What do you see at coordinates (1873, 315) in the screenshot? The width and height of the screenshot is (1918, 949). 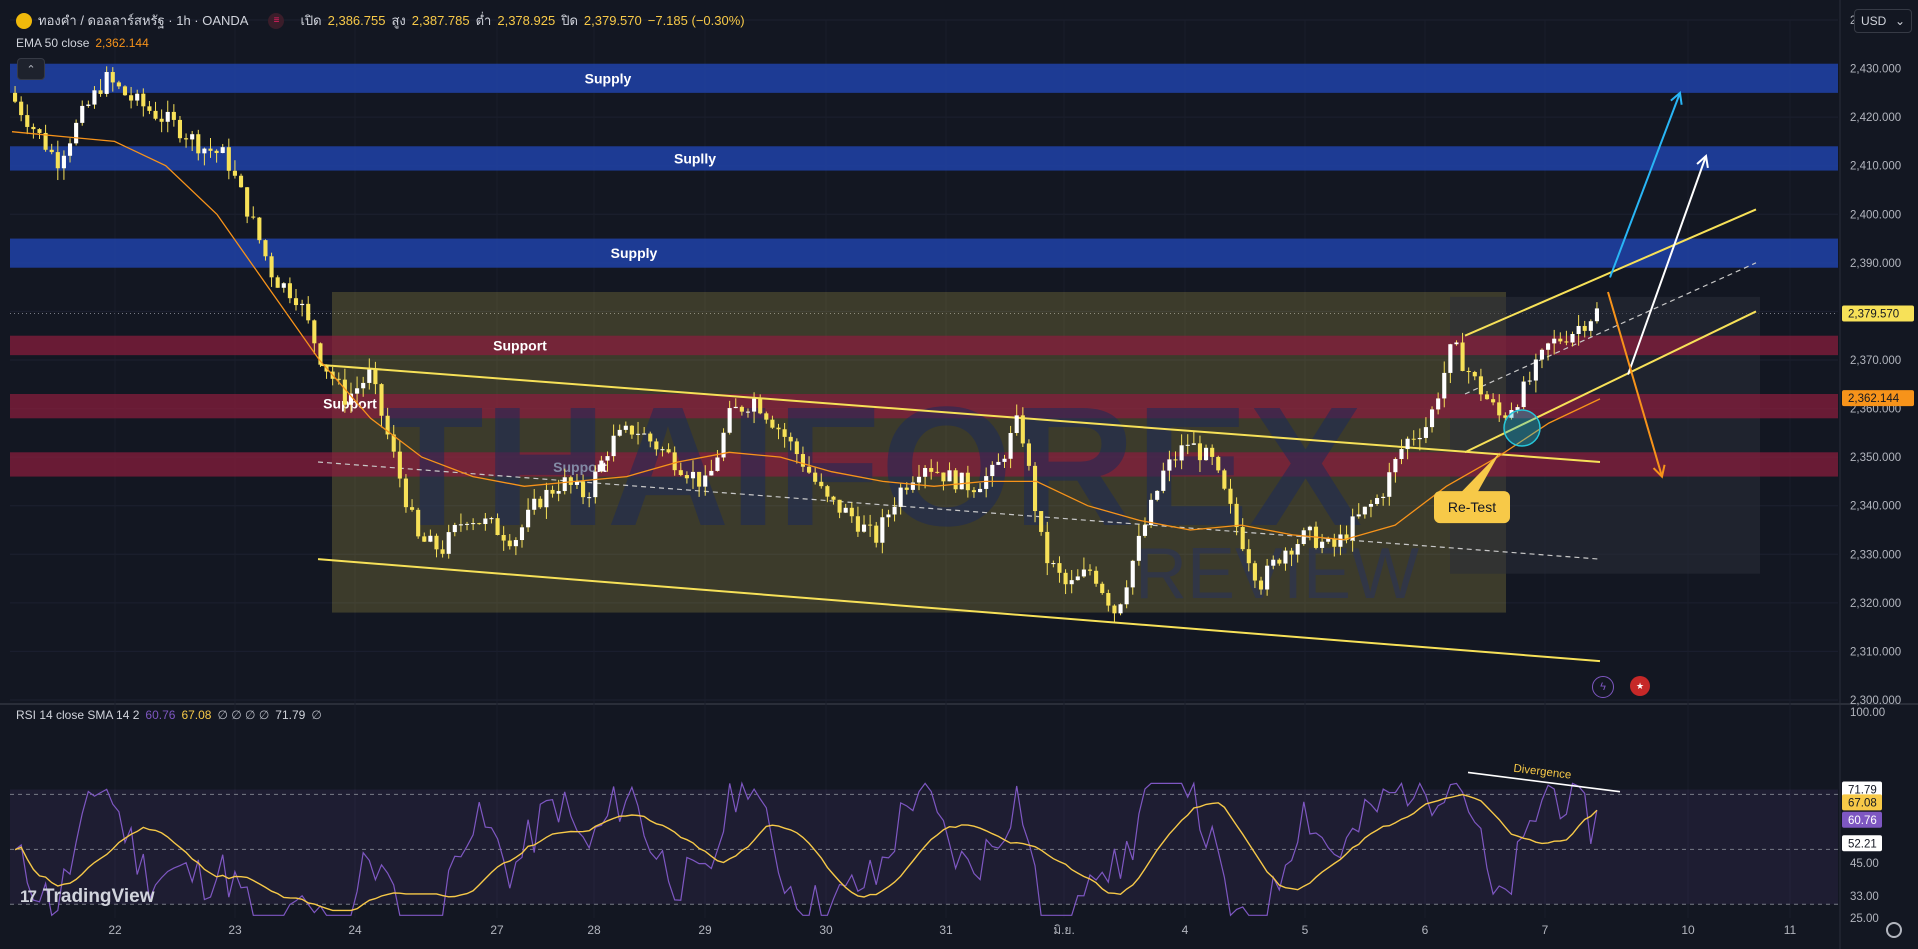 I see `last-price-label: 2,379.570` at bounding box center [1873, 315].